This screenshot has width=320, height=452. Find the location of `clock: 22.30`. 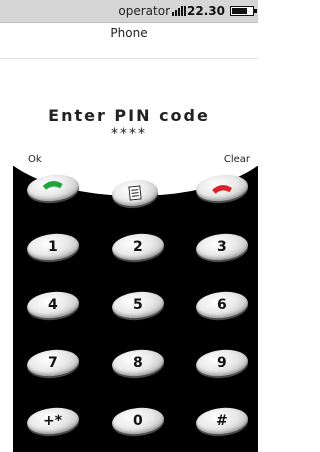

clock: 22.30 is located at coordinates (206, 11).